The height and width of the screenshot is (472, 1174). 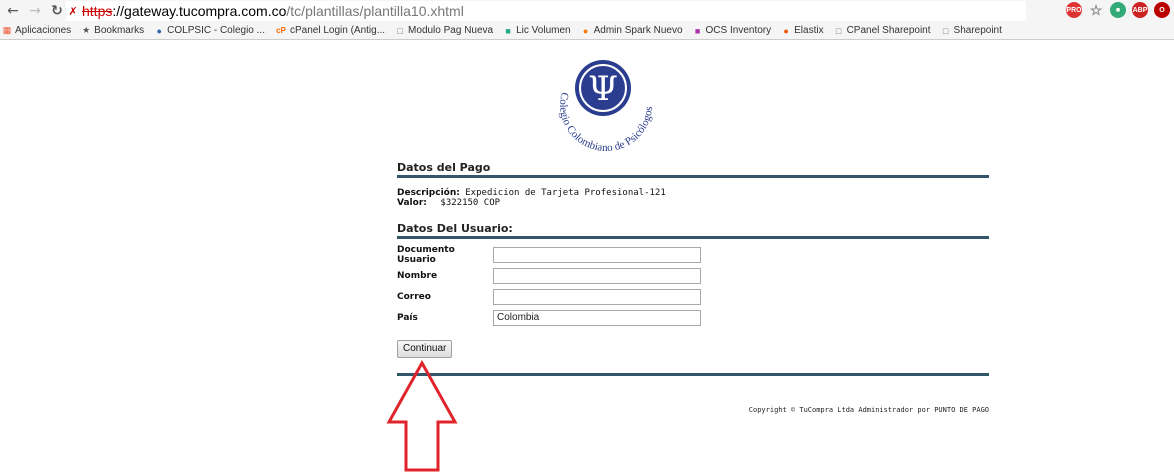 I want to click on name-row: Nombre, so click(x=693, y=275).